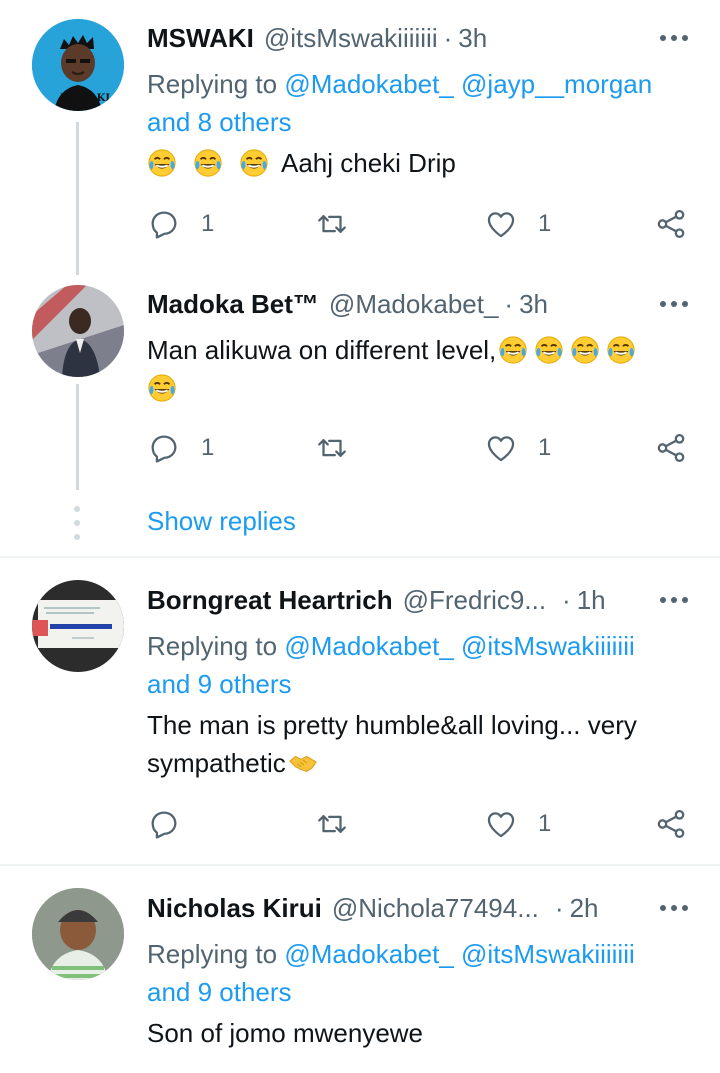 The image size is (720, 1073). What do you see at coordinates (200, 38) in the screenshot?
I see `display-name: MSWAKI` at bounding box center [200, 38].